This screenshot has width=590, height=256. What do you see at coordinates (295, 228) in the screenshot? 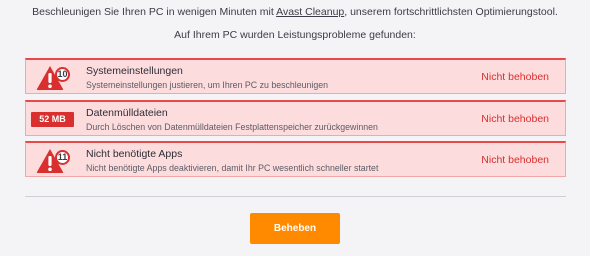
I see `fix-button: Beheben` at bounding box center [295, 228].